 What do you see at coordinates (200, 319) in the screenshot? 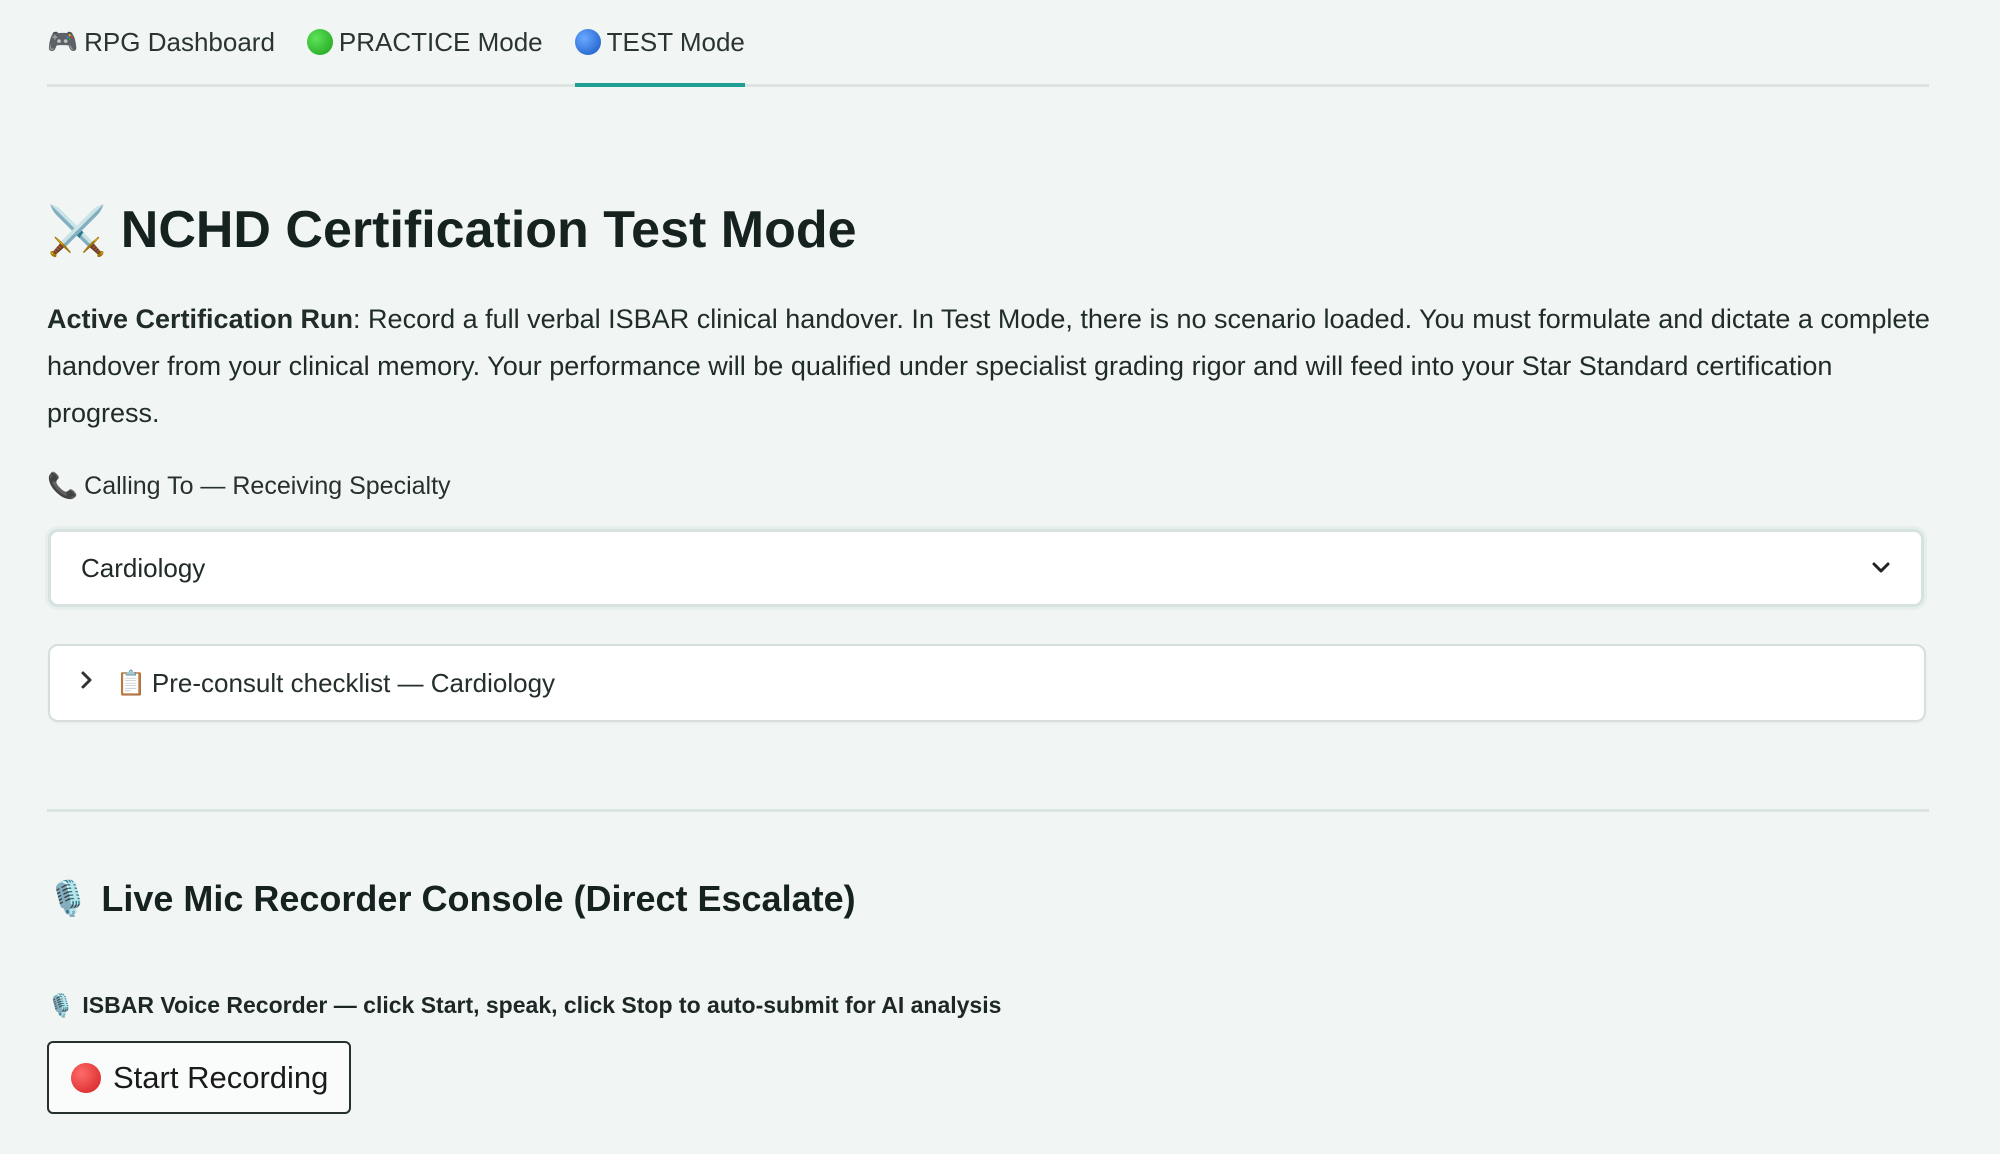
I see `description-lead: Active Certification Run` at bounding box center [200, 319].